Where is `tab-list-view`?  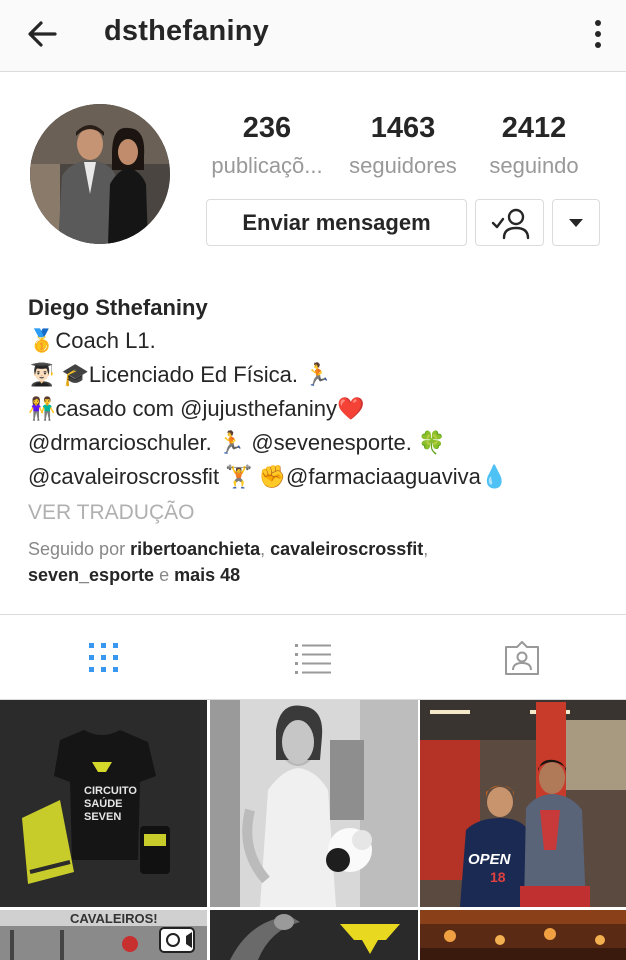
tab-list-view is located at coordinates (313, 658).